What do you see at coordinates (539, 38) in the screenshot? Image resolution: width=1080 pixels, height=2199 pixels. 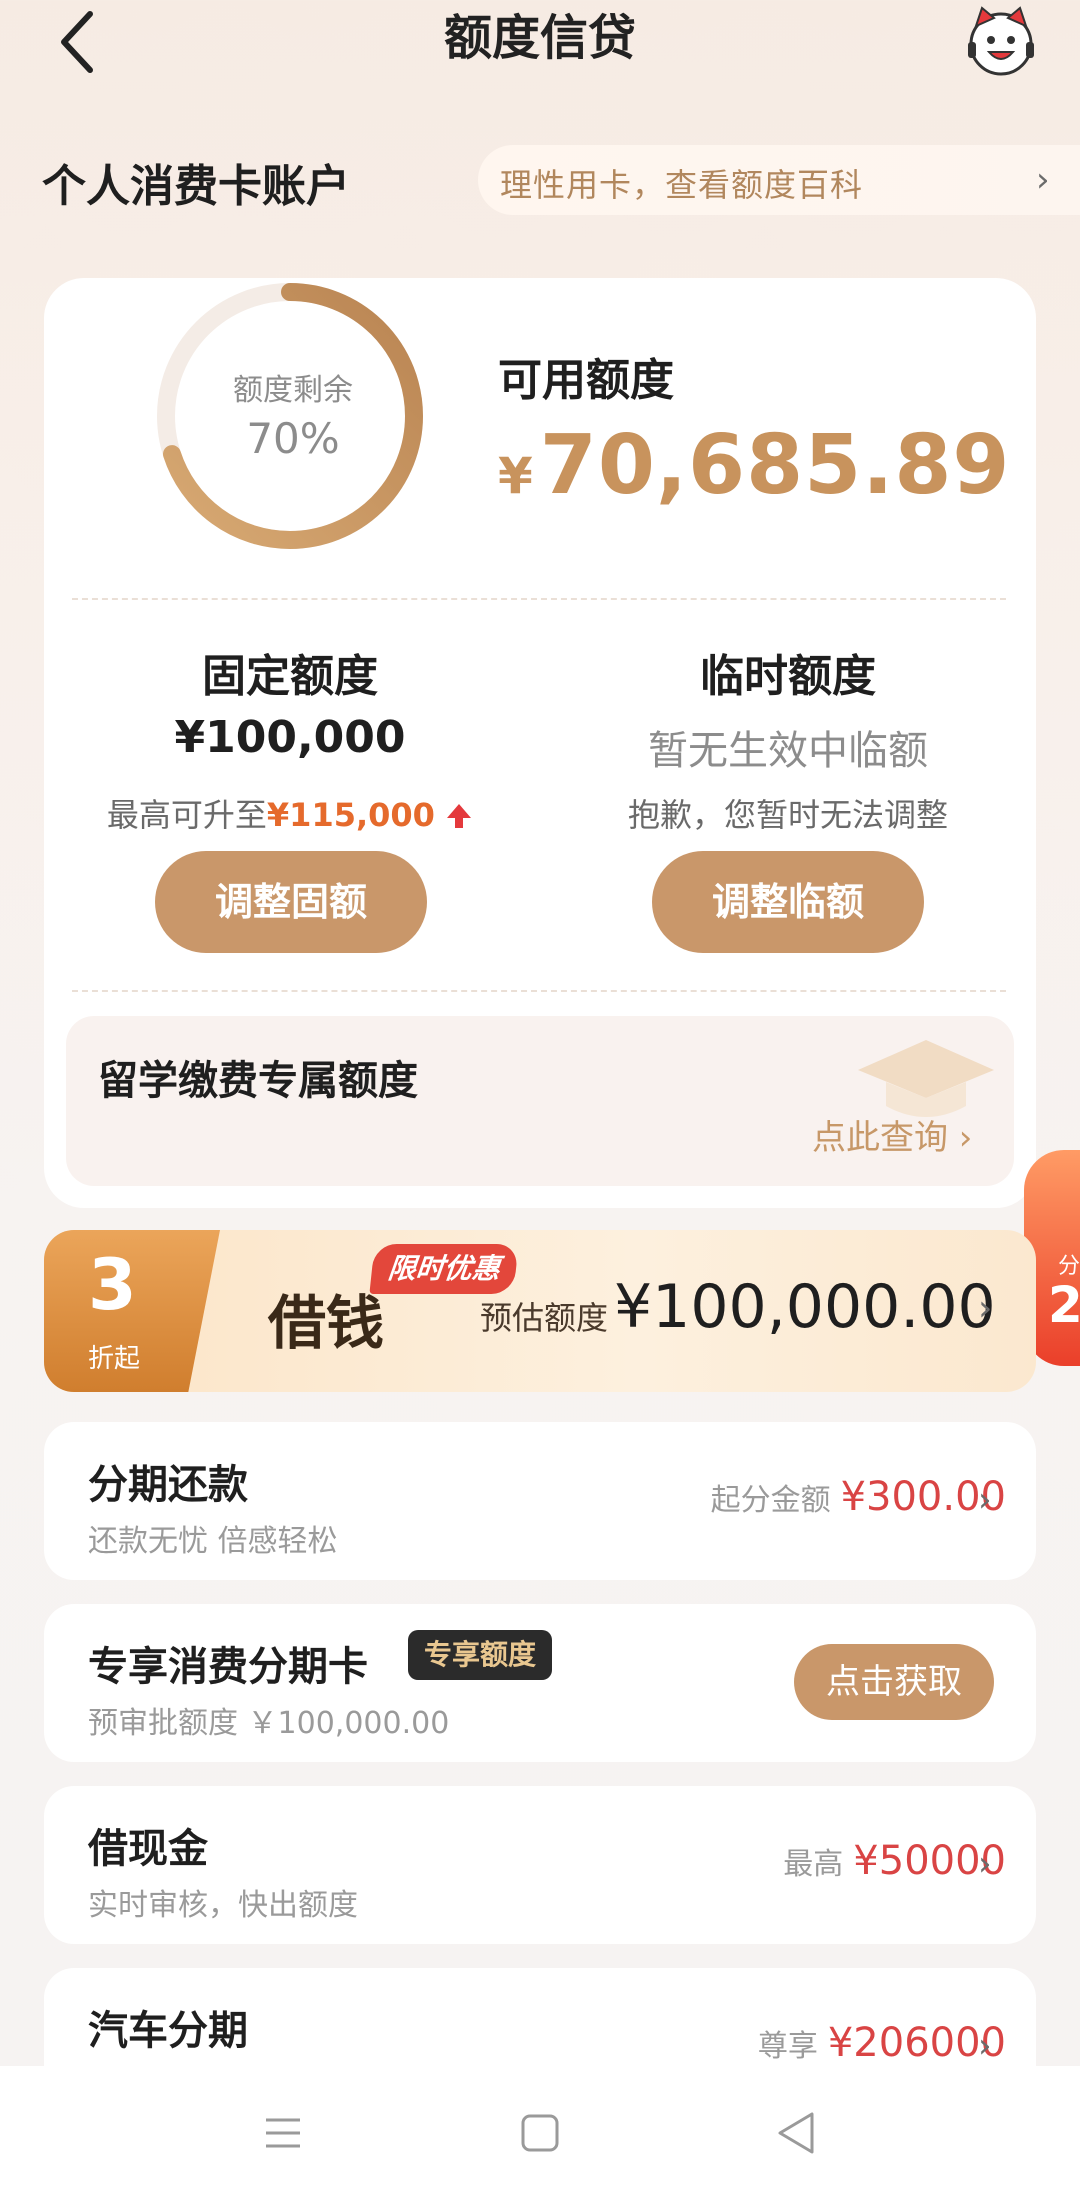 I see `page-title: 额度信贷` at bounding box center [539, 38].